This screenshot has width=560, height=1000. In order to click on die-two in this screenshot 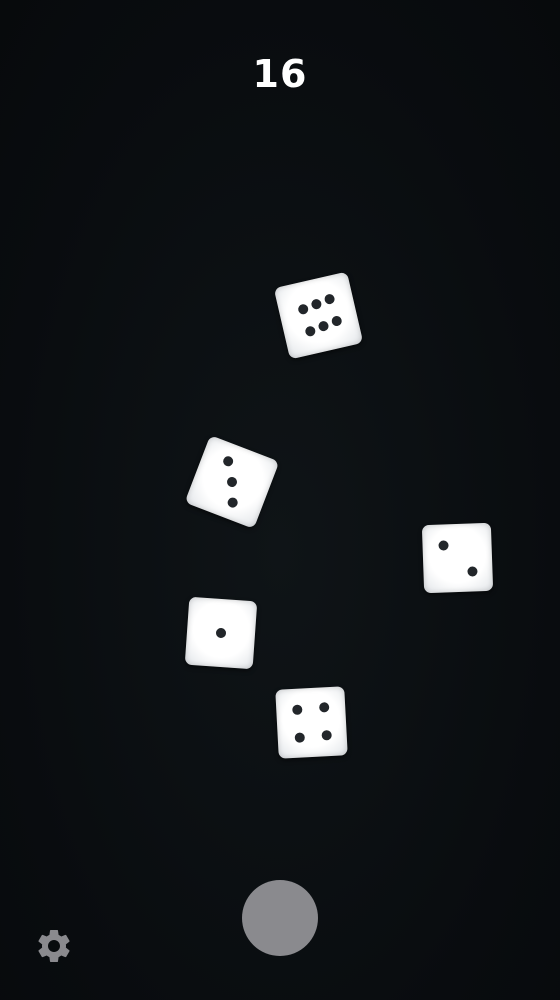, I will do `click(457, 558)`.